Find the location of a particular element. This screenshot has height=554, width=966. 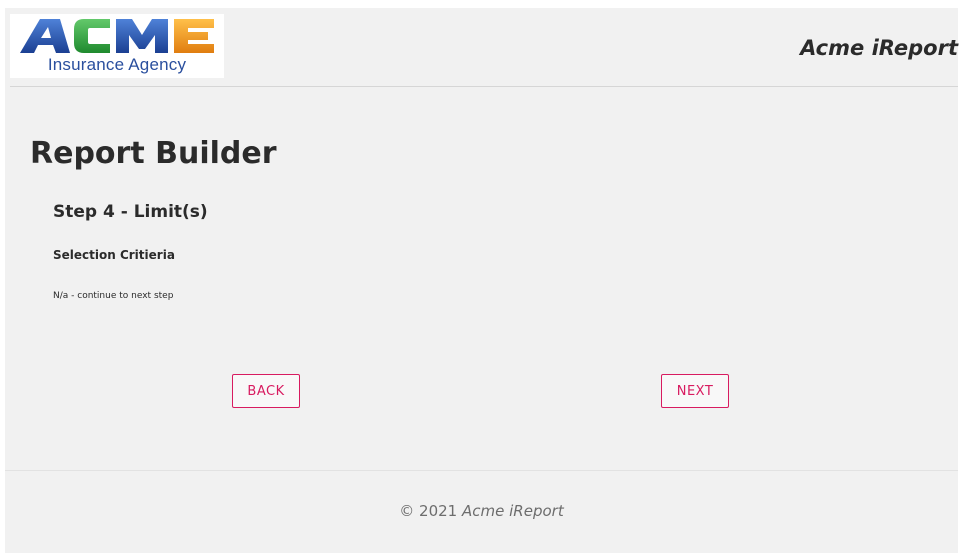

step-title: Step 4 - Limit(s) is located at coordinates (130, 212).